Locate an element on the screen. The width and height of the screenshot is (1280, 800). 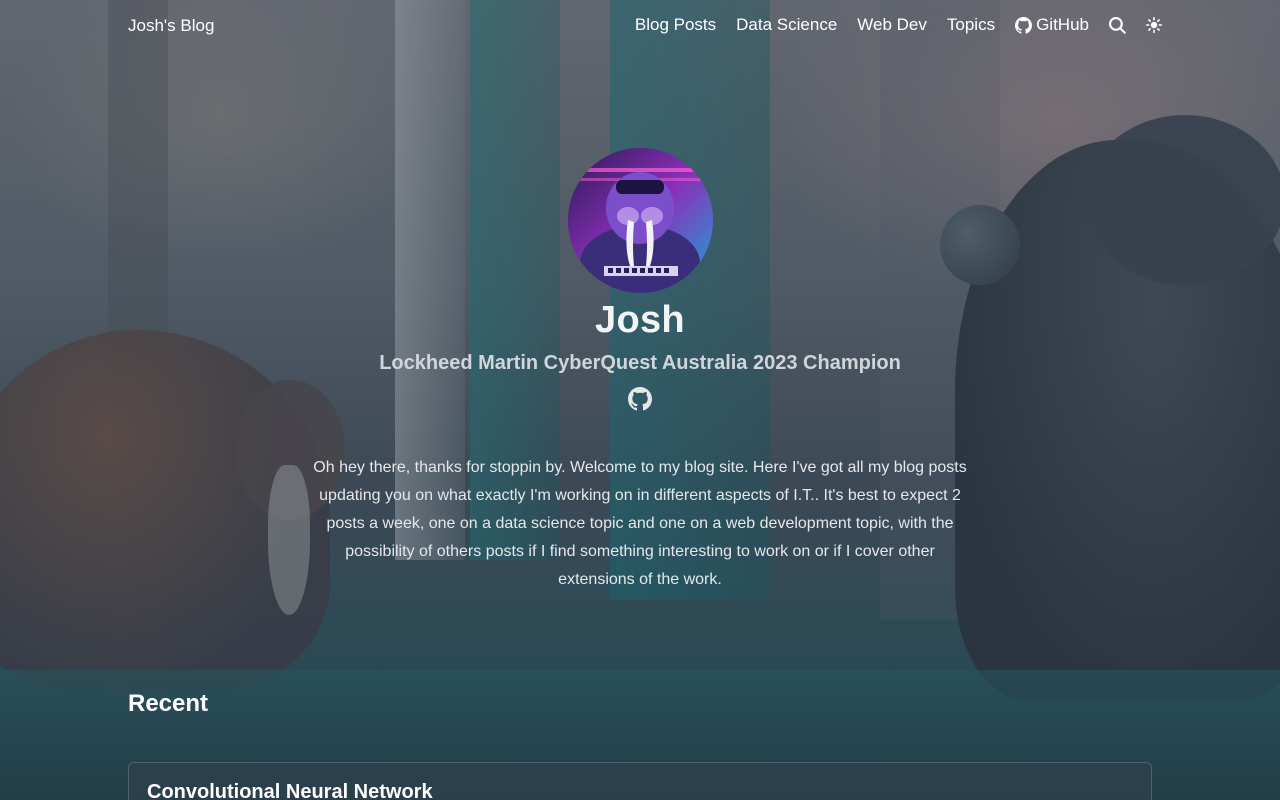
post-title: Convolutional Neural Network is located at coordinates (290, 790).